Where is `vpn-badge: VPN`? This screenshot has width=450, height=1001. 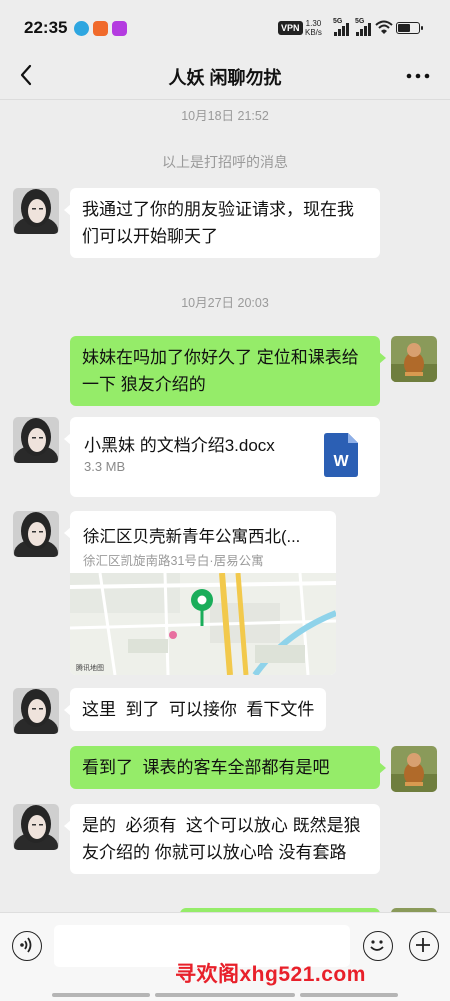
vpn-badge: VPN is located at coordinates (290, 28).